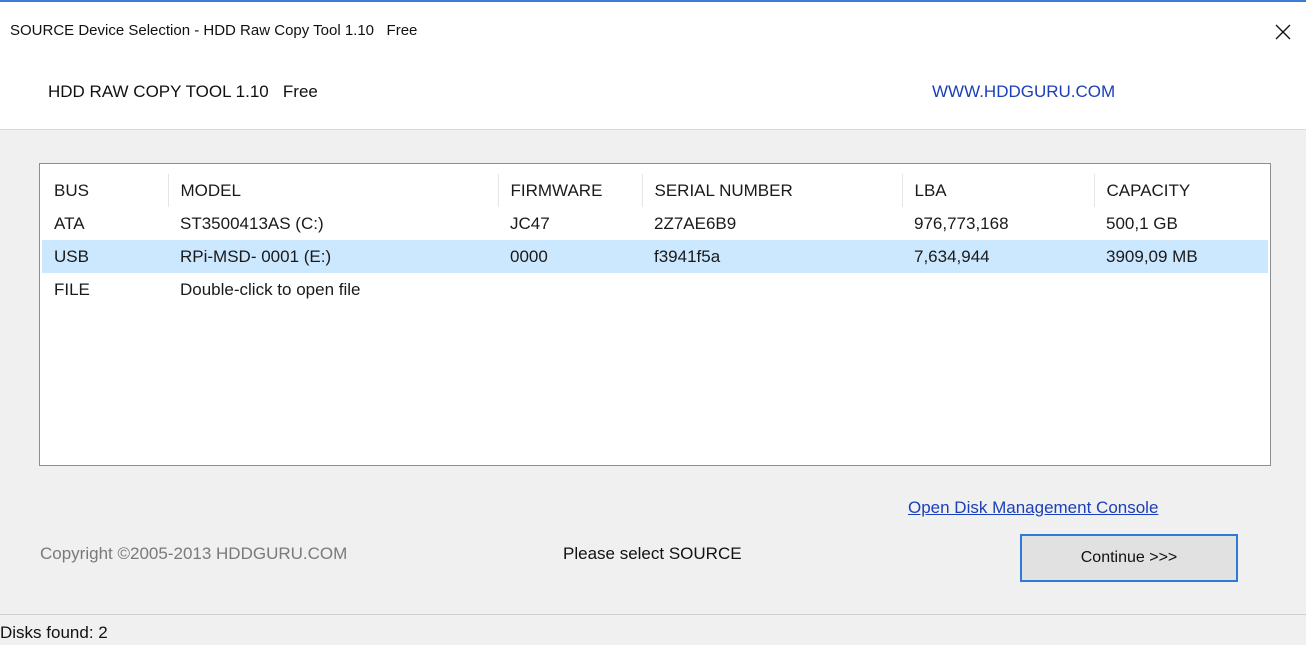 The image size is (1306, 645). What do you see at coordinates (252, 223) in the screenshot?
I see `cell-model: ST3500413AS (C:)` at bounding box center [252, 223].